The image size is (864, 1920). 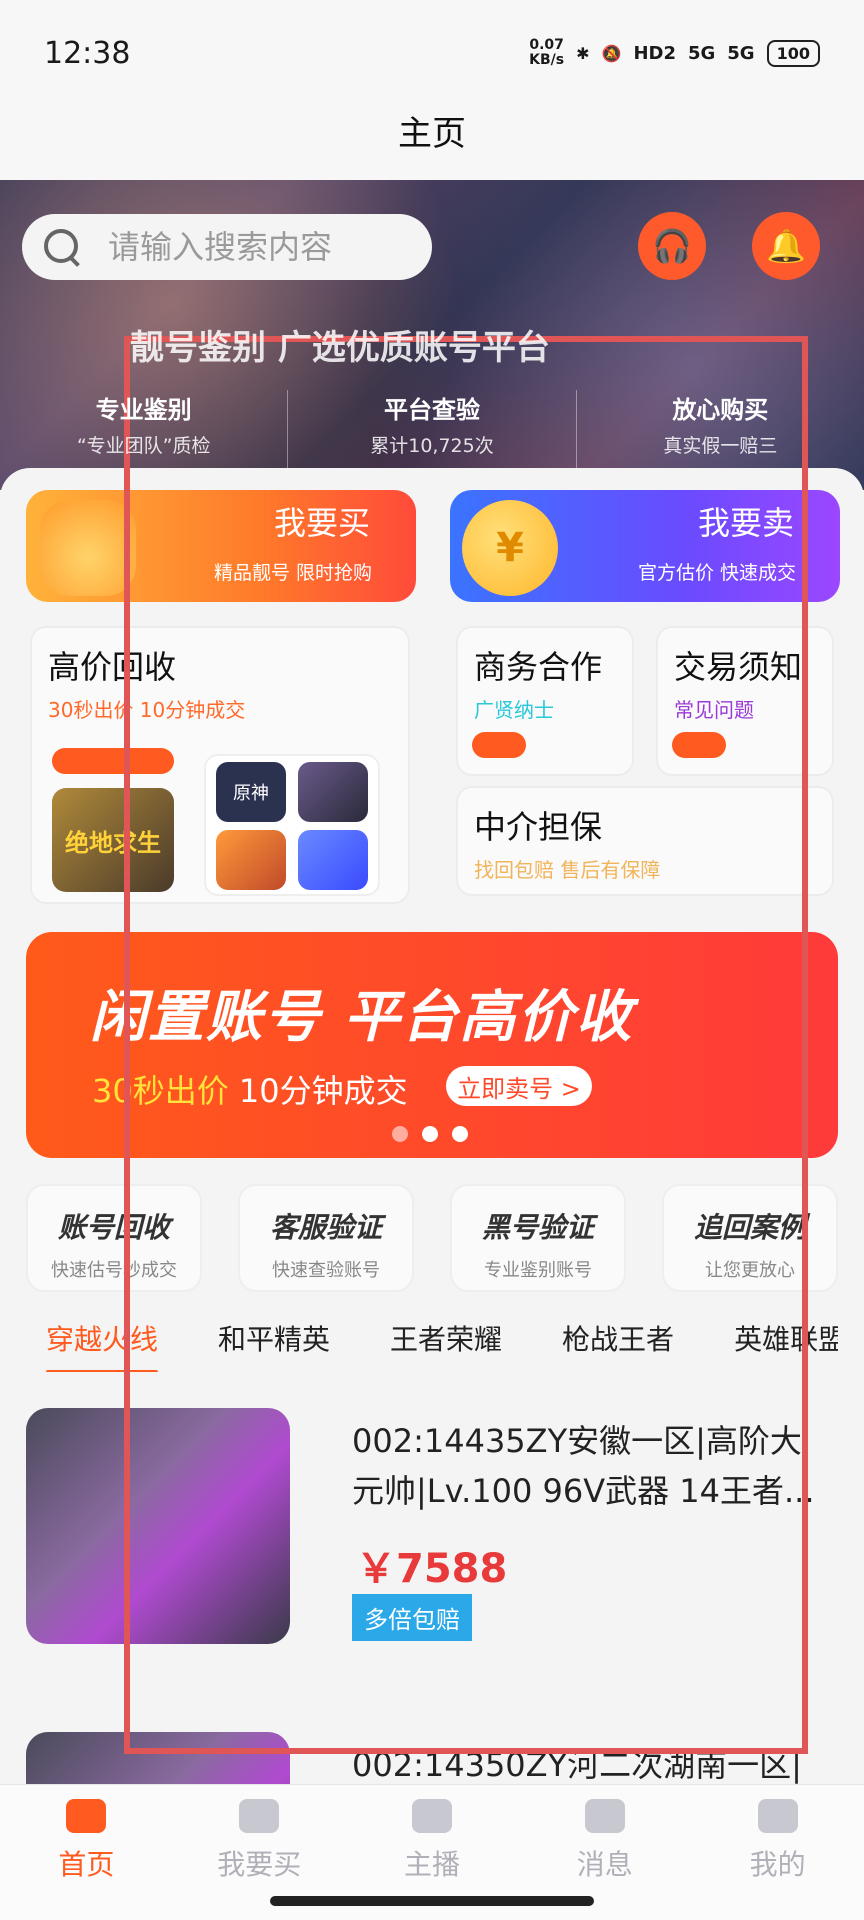 What do you see at coordinates (86, 1816) in the screenshot?
I see `home-icon` at bounding box center [86, 1816].